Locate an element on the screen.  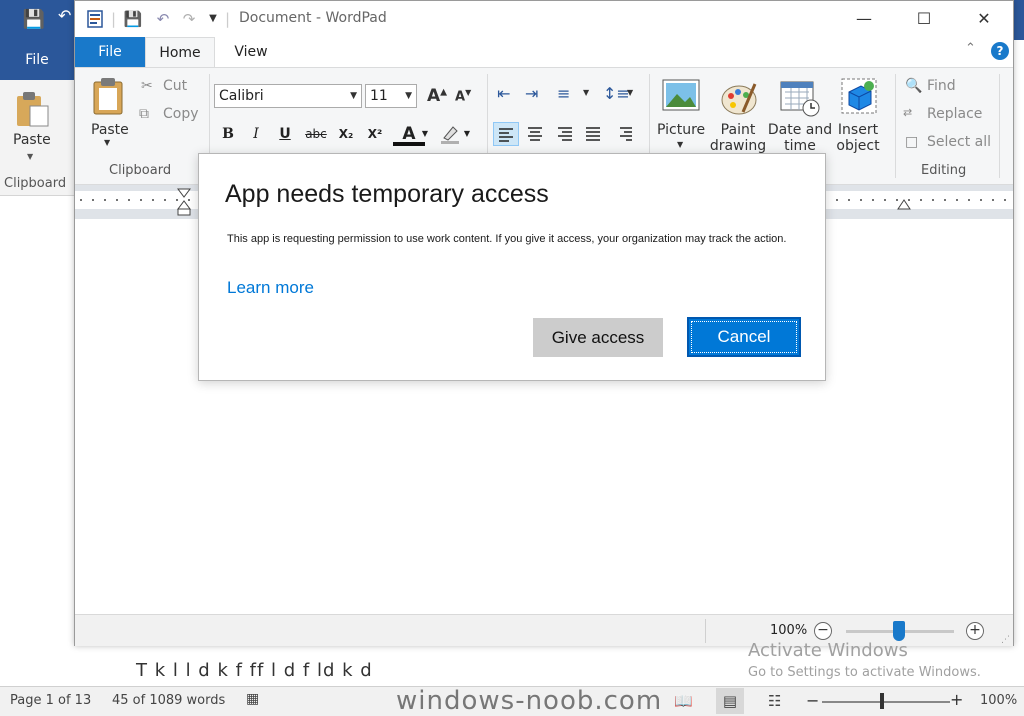
grow-font-button: A▲ is located at coordinates (437, 96).